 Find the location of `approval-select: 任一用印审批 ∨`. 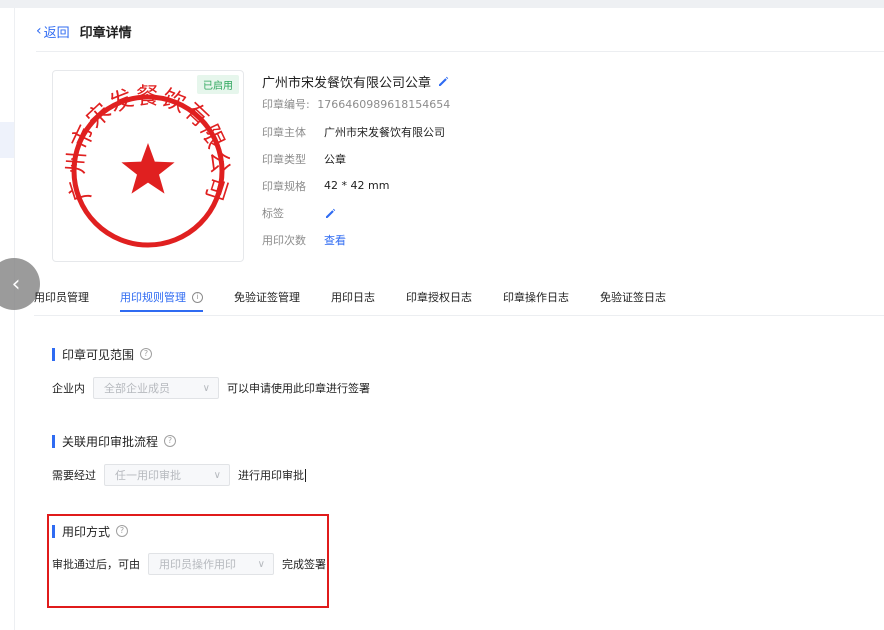

approval-select: 任一用印审批 ∨ is located at coordinates (167, 475).